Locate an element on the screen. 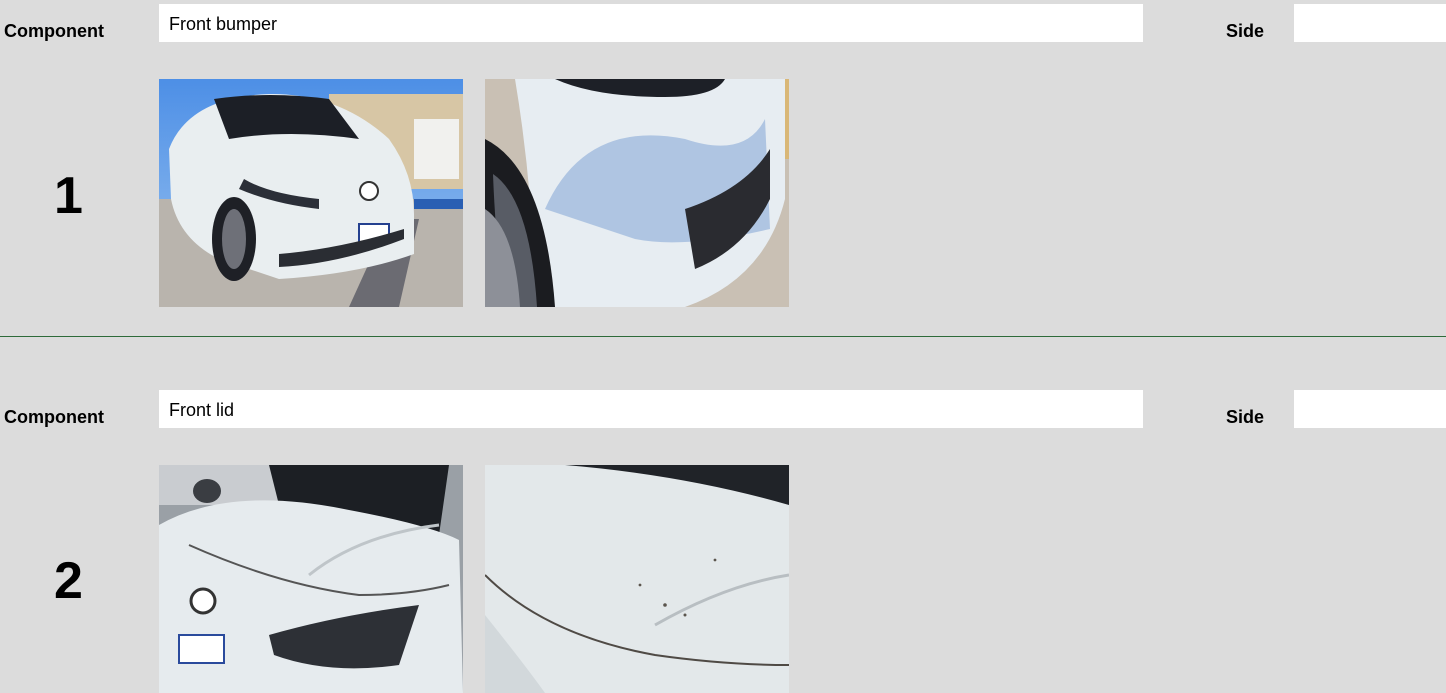 The height and width of the screenshot is (693, 1446). component-field: Front bumper is located at coordinates (651, 23).